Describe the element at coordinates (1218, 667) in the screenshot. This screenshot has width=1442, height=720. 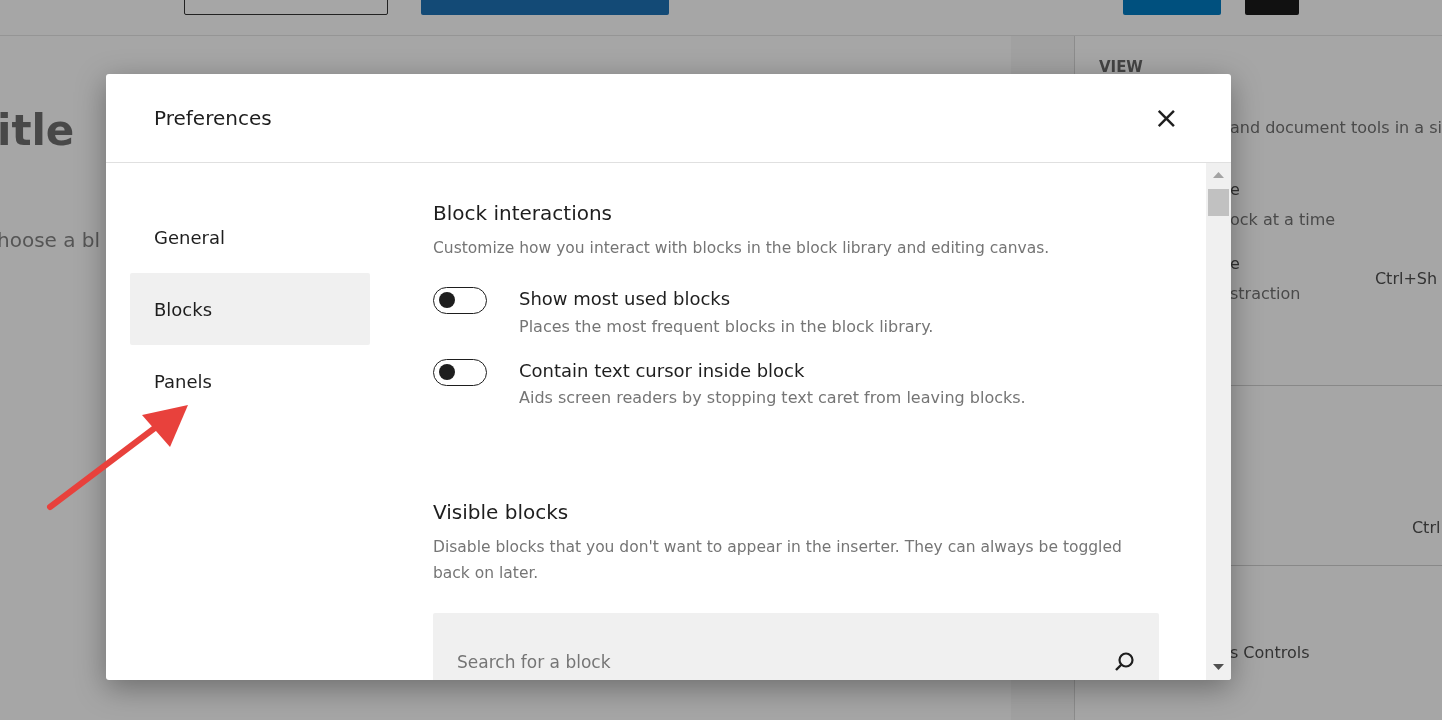
I see `scroll-down-icon` at that location.